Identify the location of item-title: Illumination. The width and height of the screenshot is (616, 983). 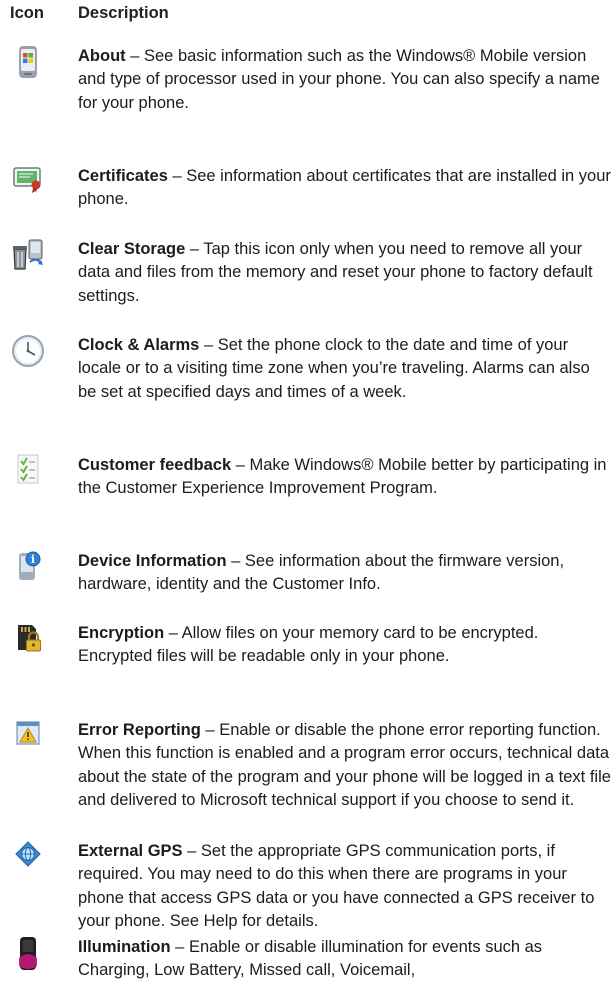
(124, 947).